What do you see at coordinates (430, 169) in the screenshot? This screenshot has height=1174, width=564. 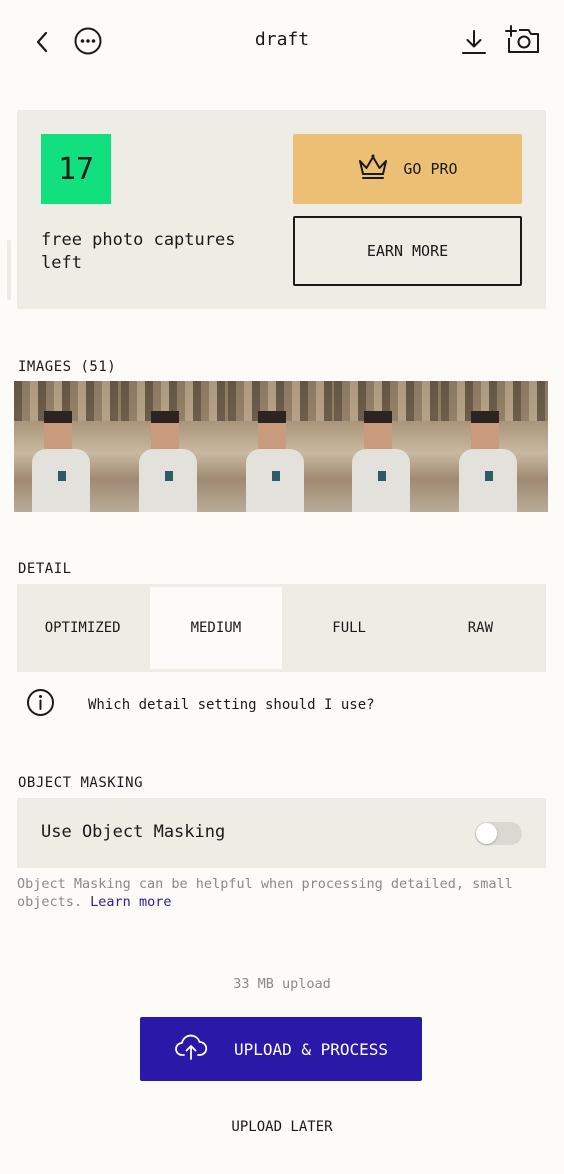 I see `go-pro-label: GO PRO` at bounding box center [430, 169].